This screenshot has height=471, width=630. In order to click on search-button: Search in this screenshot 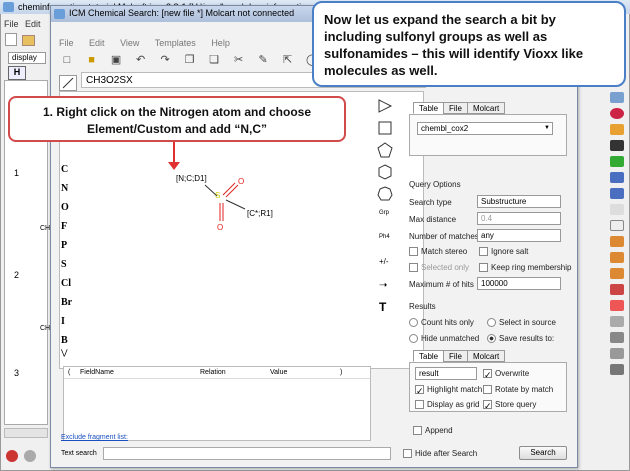, I will do `click(543, 453)`.